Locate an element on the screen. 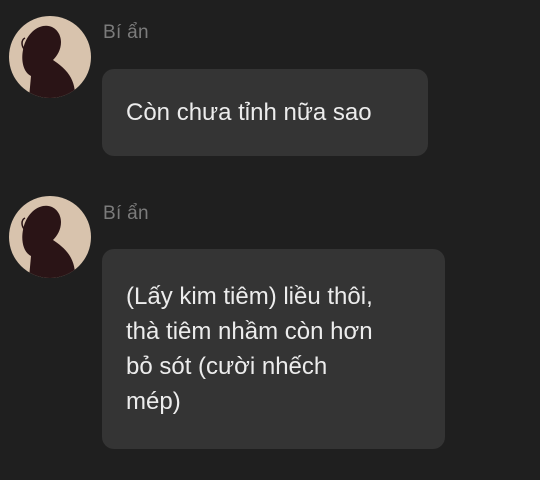 The height and width of the screenshot is (480, 540). message-bubble: Còn chưa tỉnh nữa sao is located at coordinates (265, 112).